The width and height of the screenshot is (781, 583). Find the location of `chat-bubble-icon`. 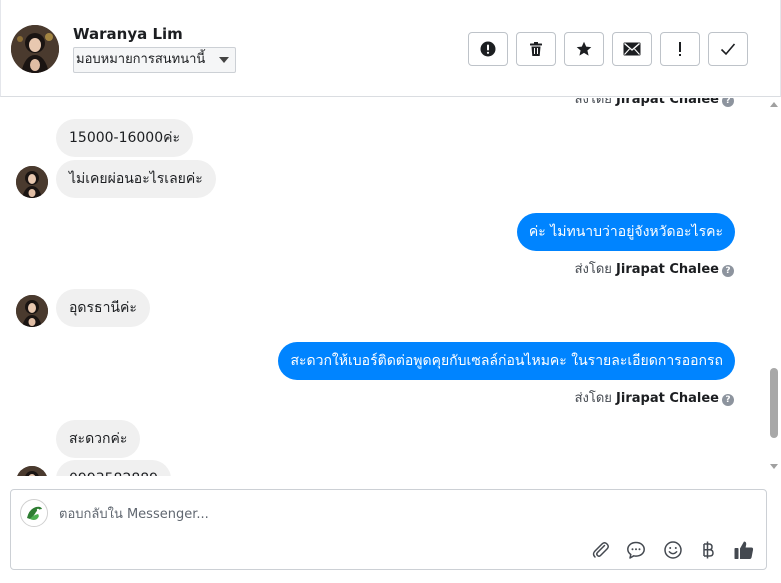

chat-bubble-icon is located at coordinates (636, 550).